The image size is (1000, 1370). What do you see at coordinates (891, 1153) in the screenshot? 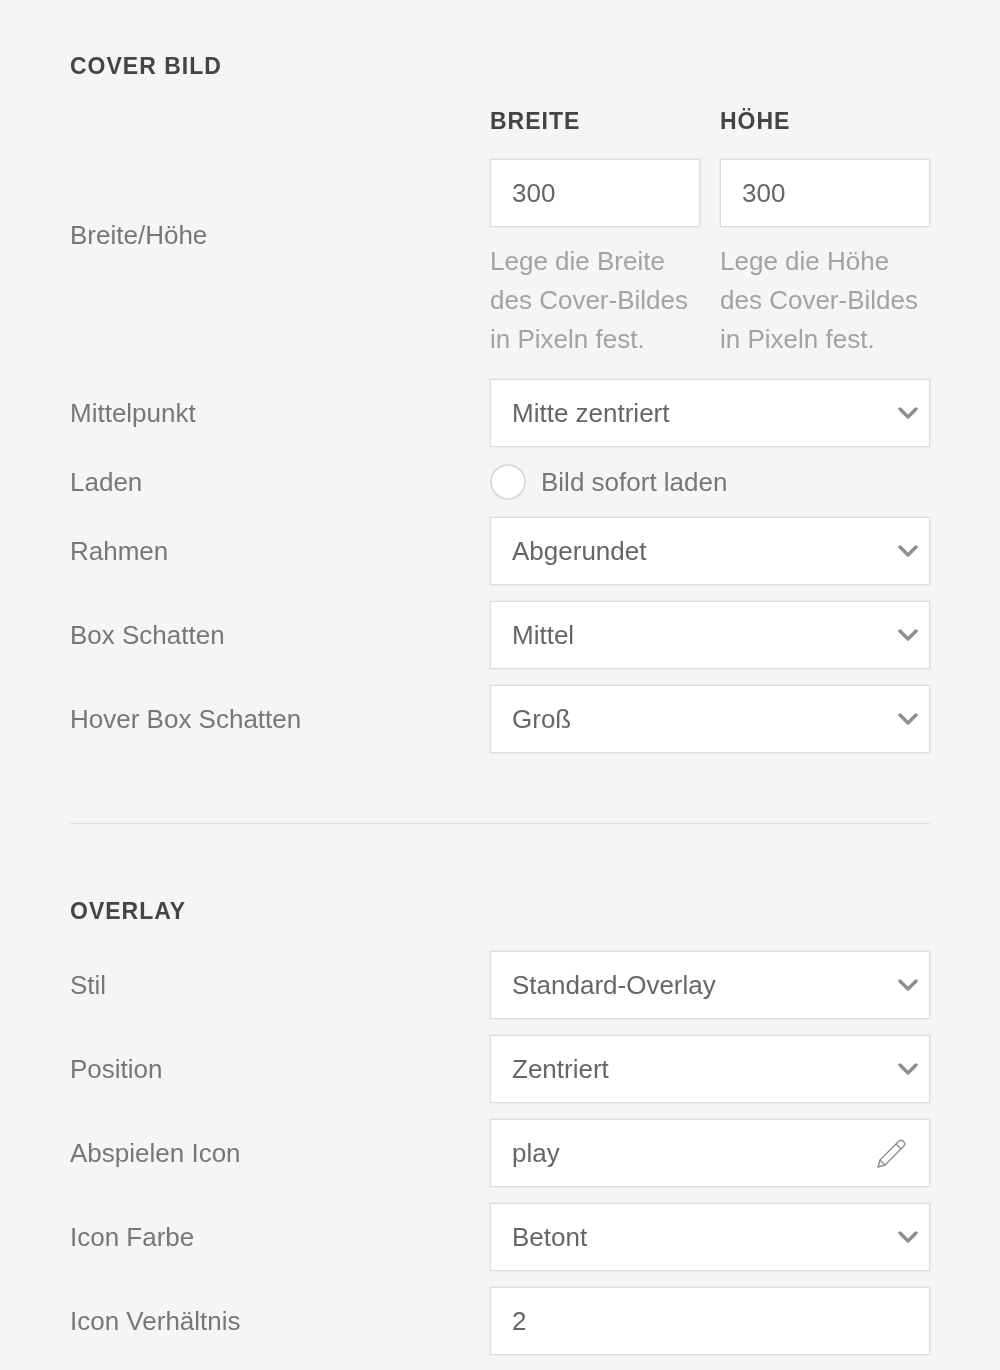
I see `pencil-icon` at bounding box center [891, 1153].